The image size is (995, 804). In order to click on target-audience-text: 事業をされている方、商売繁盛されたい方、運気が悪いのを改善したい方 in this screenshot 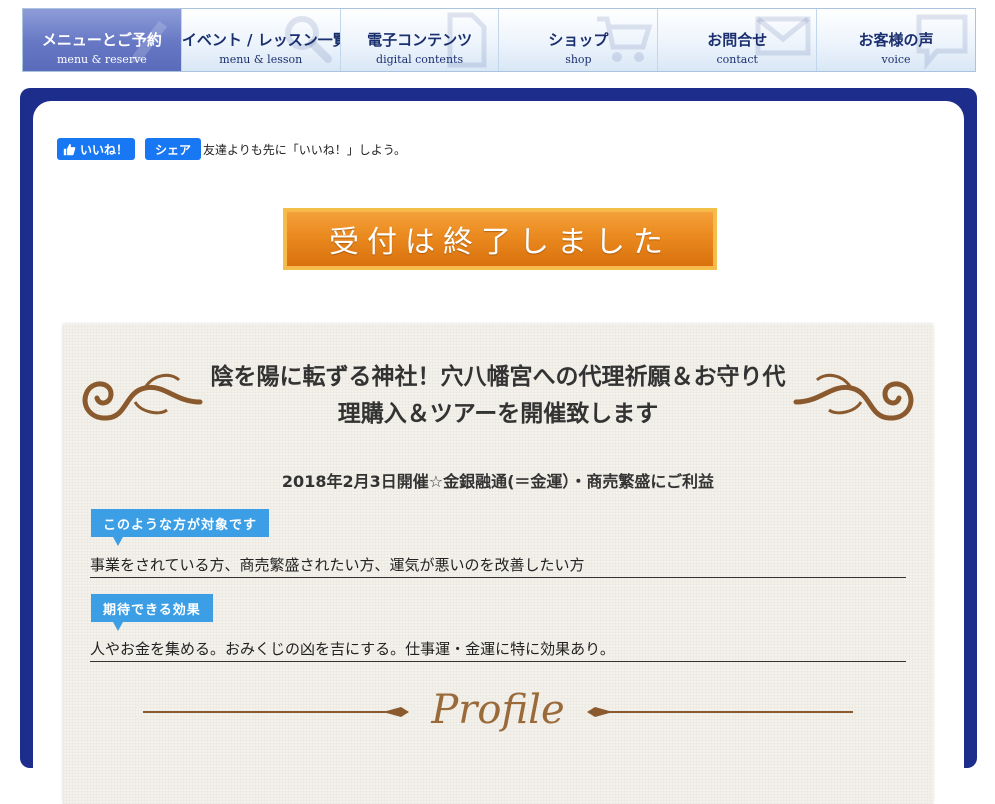, I will do `click(498, 566)`.